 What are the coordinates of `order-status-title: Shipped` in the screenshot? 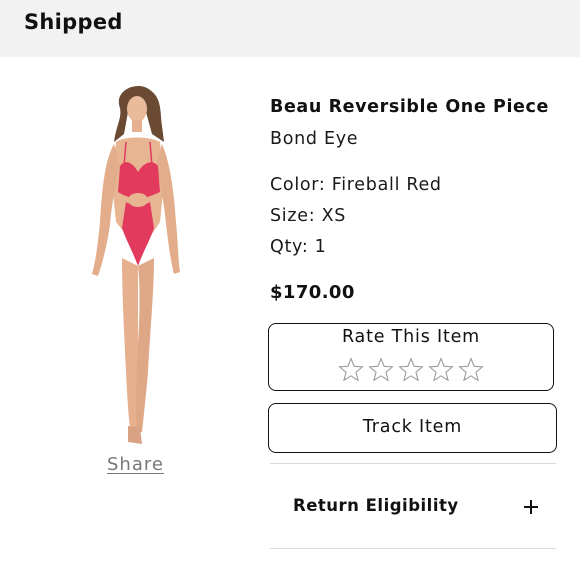 It's located at (73, 22).